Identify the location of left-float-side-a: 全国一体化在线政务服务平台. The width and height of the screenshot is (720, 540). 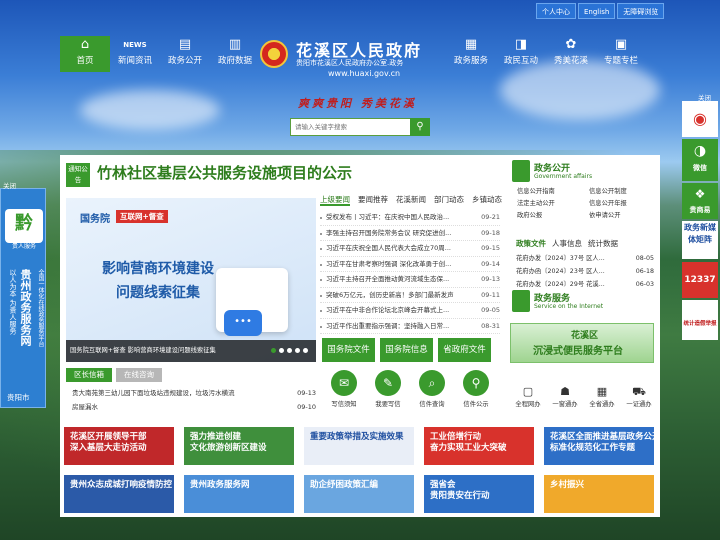
(40, 308).